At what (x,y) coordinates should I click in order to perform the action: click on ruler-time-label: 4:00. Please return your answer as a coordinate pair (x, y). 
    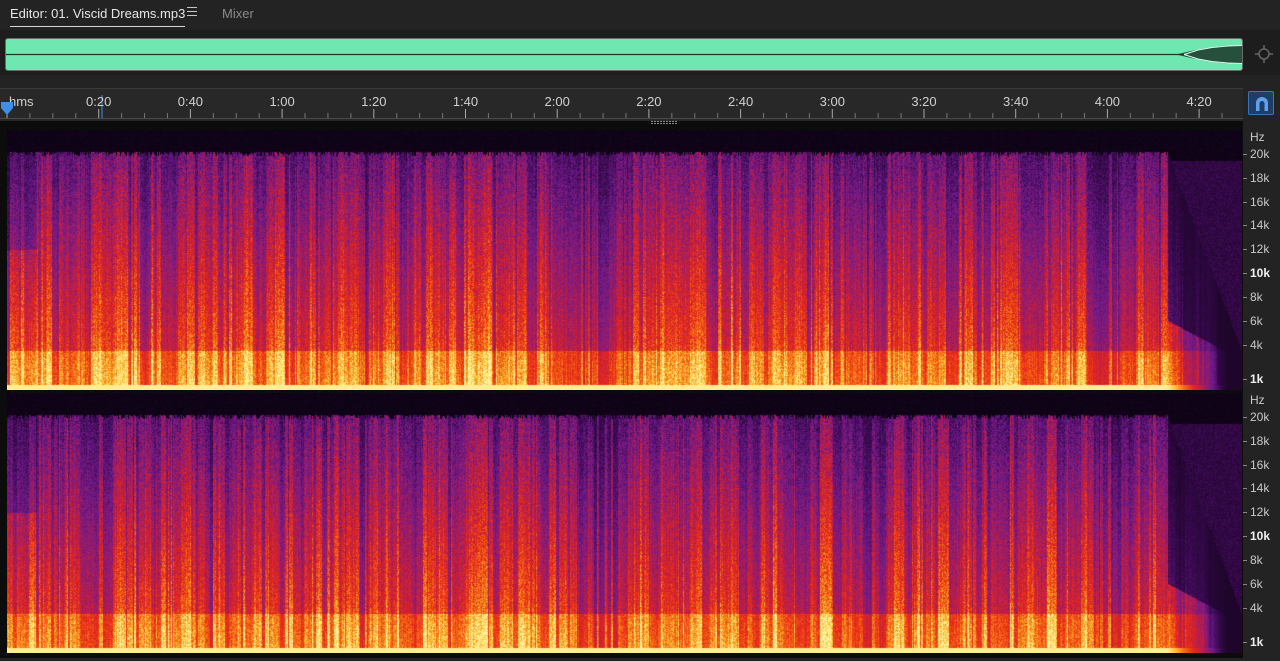
    Looking at the image, I should click on (1107, 101).